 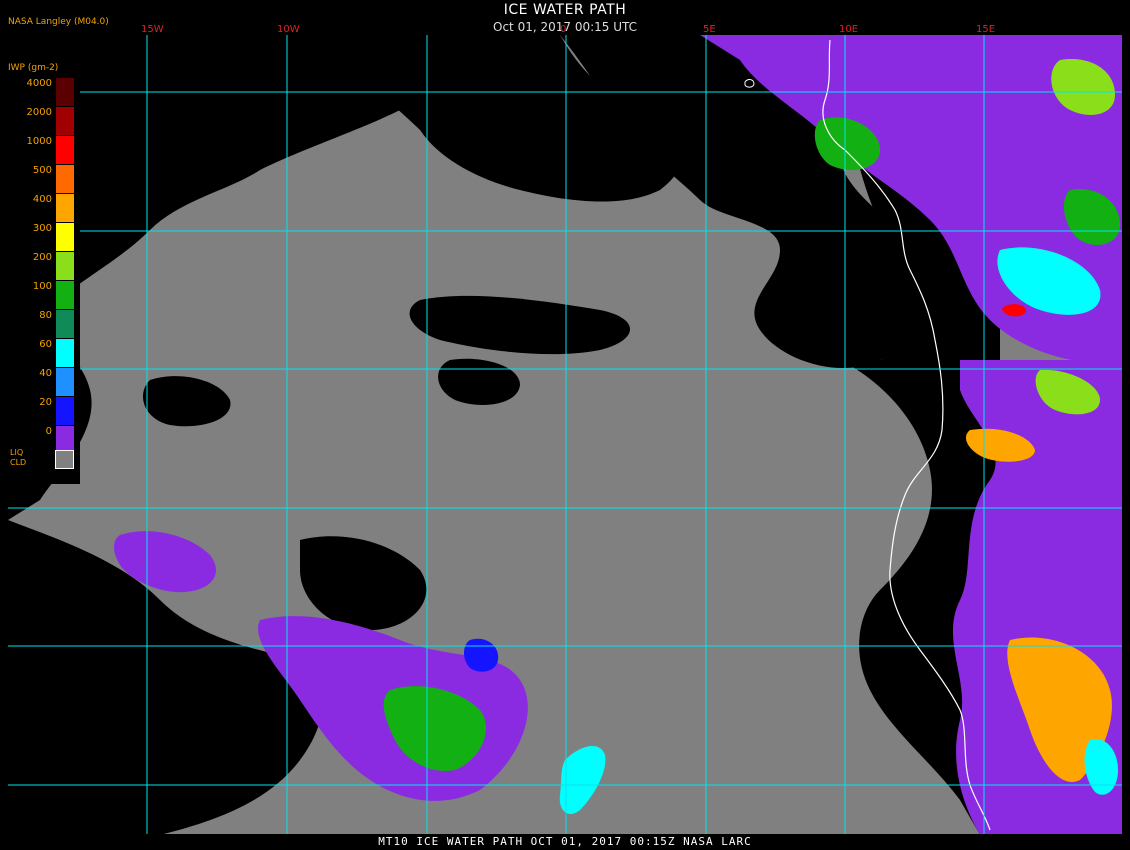 I want to click on legend-value-label: 2000, so click(x=39, y=112).